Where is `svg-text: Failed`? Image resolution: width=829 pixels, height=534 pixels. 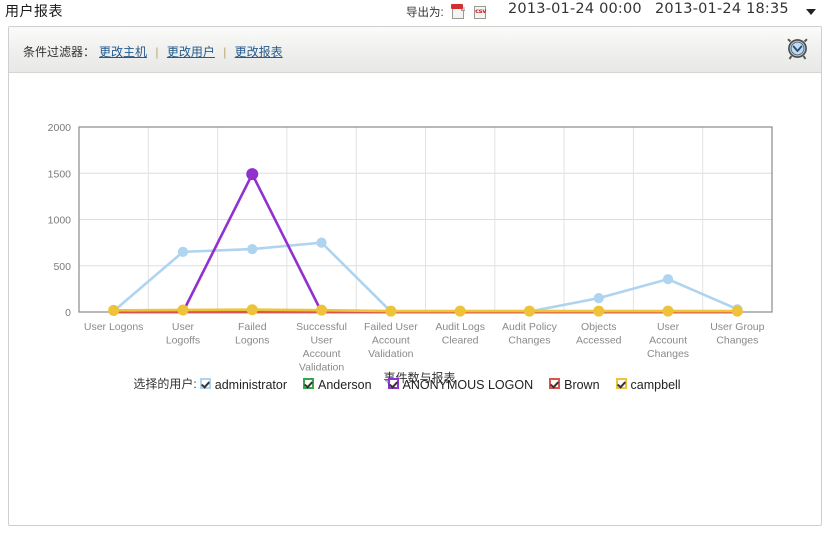
svg-text: Failed is located at coordinates (252, 327).